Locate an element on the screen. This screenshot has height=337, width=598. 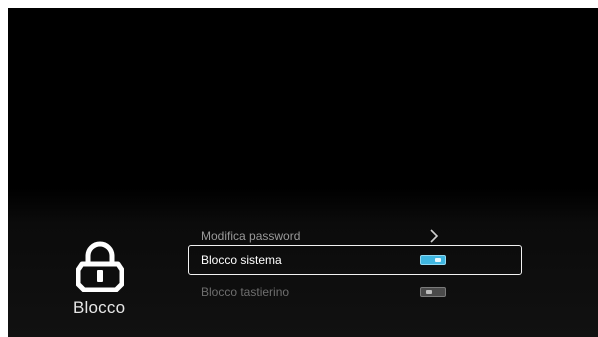
menu-item-label: Modifica password is located at coordinates (251, 236).